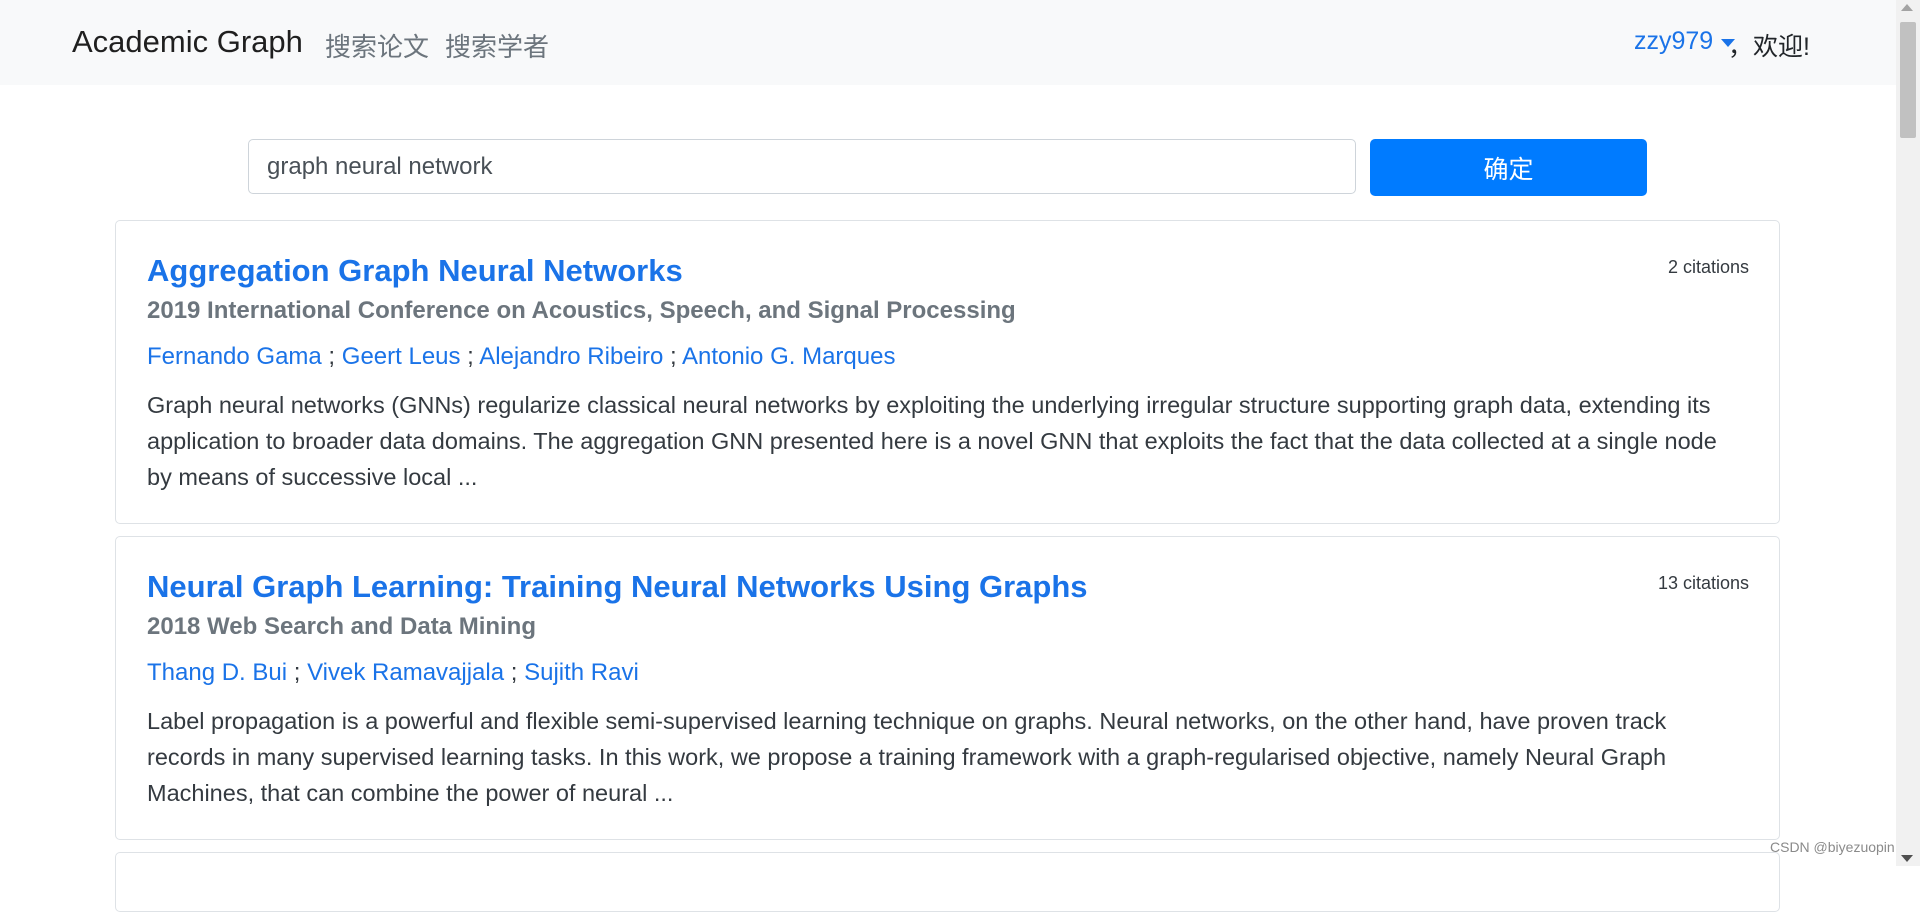  I want to click on top-navbar: Academic Graph 搜索论文 搜索学者 zzy979 ，欢迎!, so click(948, 42).